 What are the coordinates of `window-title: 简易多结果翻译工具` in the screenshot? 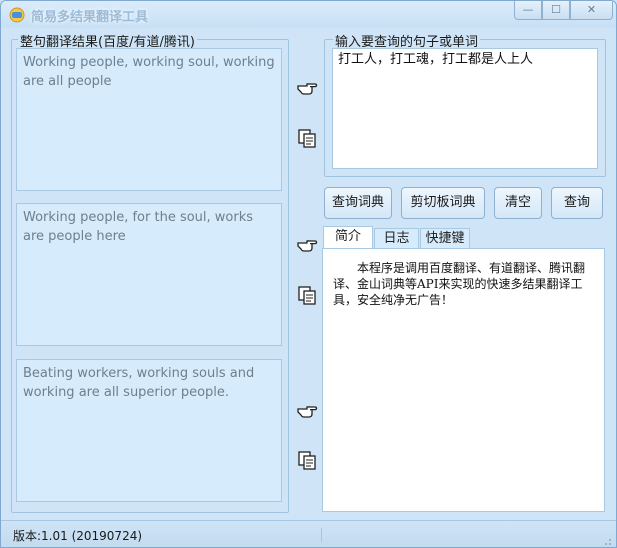 It's located at (90, 17).